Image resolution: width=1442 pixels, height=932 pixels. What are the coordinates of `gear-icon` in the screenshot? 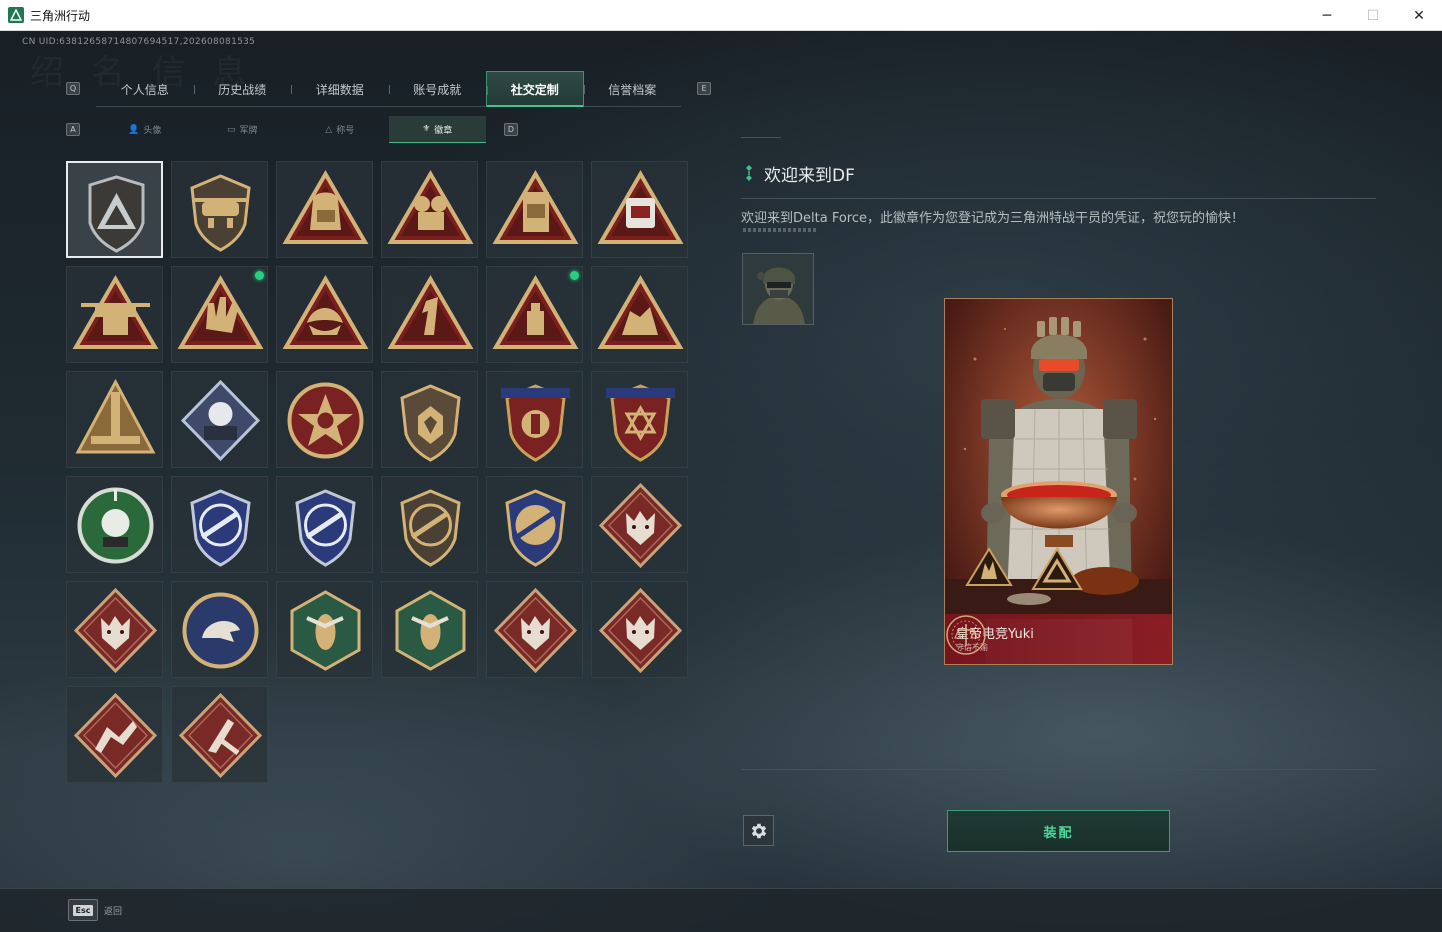 It's located at (758, 830).